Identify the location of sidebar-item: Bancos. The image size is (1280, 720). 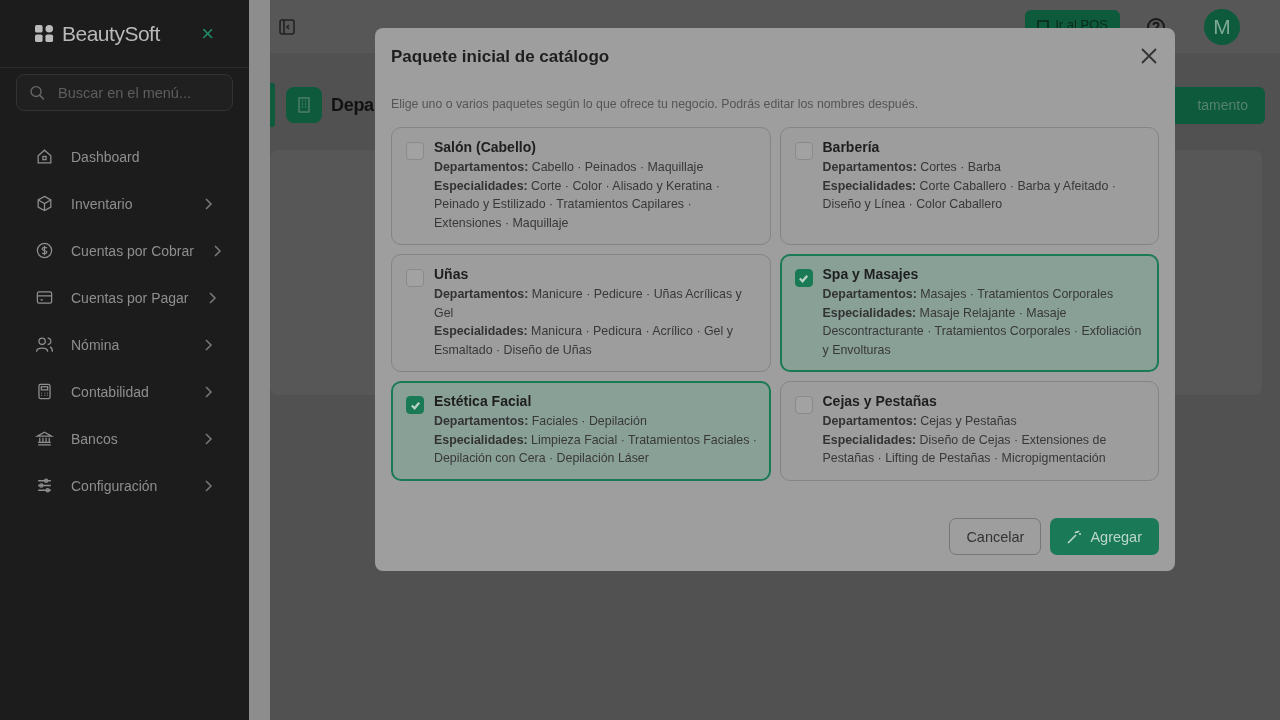
(124, 438).